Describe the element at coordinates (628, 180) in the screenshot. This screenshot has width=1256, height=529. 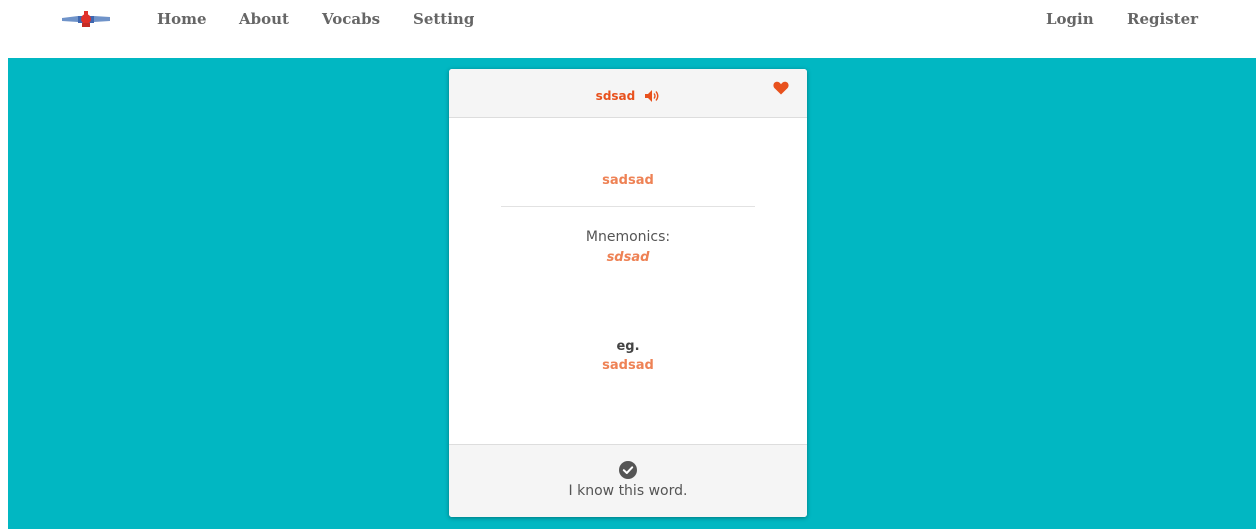
I see `word-meaning: sadsad` at that location.